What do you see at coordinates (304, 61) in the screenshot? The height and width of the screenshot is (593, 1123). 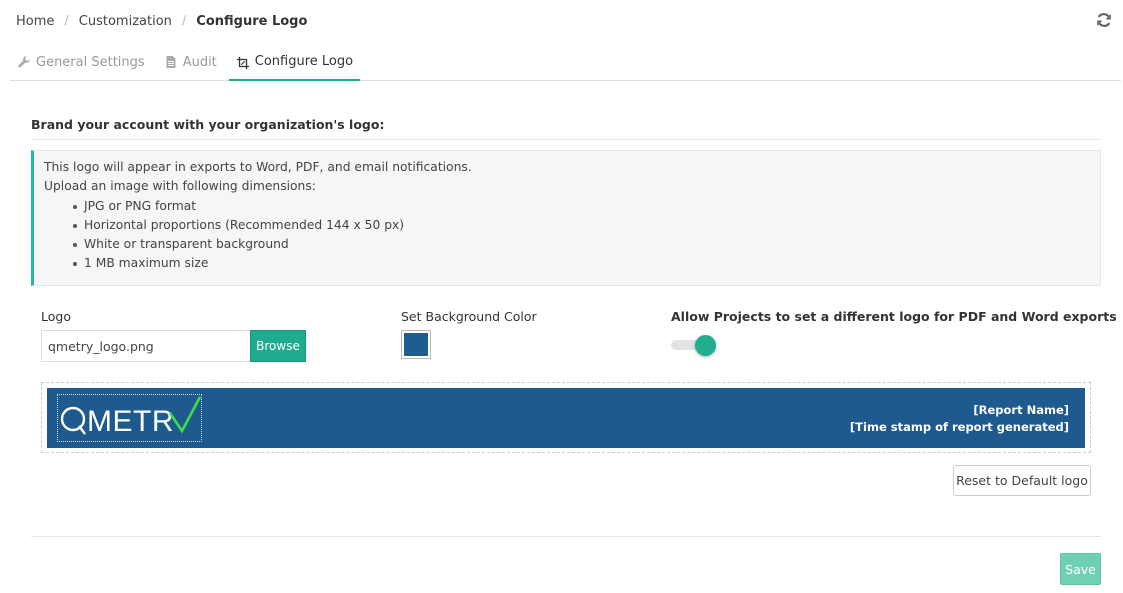 I see `tab-label: Configure Logo` at bounding box center [304, 61].